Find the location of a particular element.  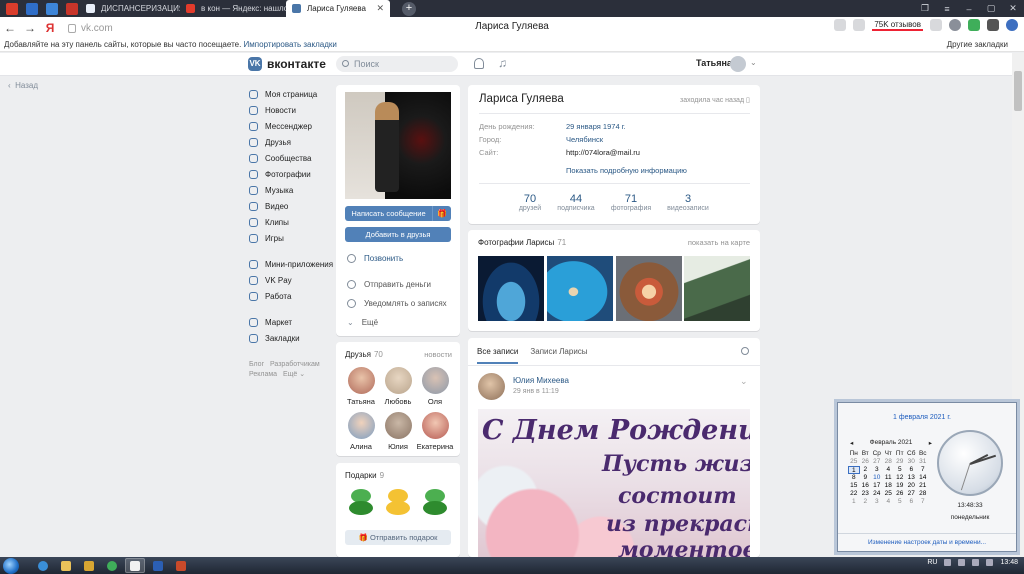

bell-icon is located at coordinates (479, 63).